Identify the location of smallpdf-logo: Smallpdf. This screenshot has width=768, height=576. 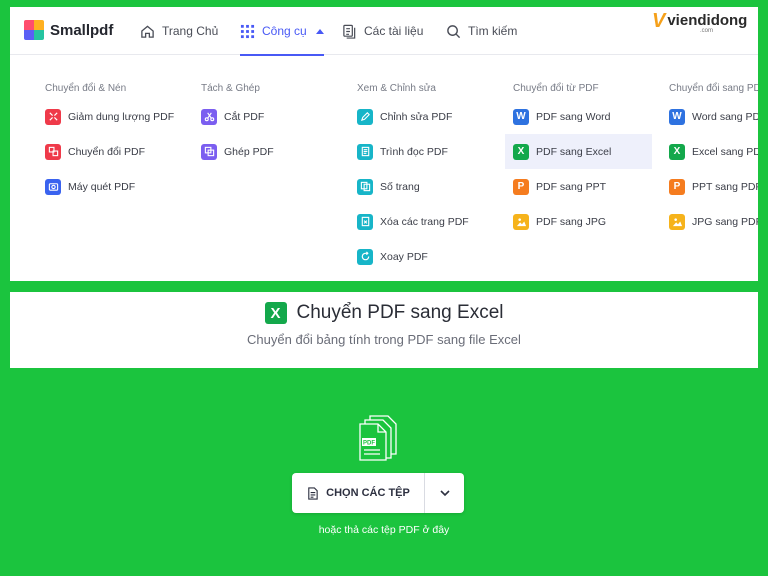
(68, 30).